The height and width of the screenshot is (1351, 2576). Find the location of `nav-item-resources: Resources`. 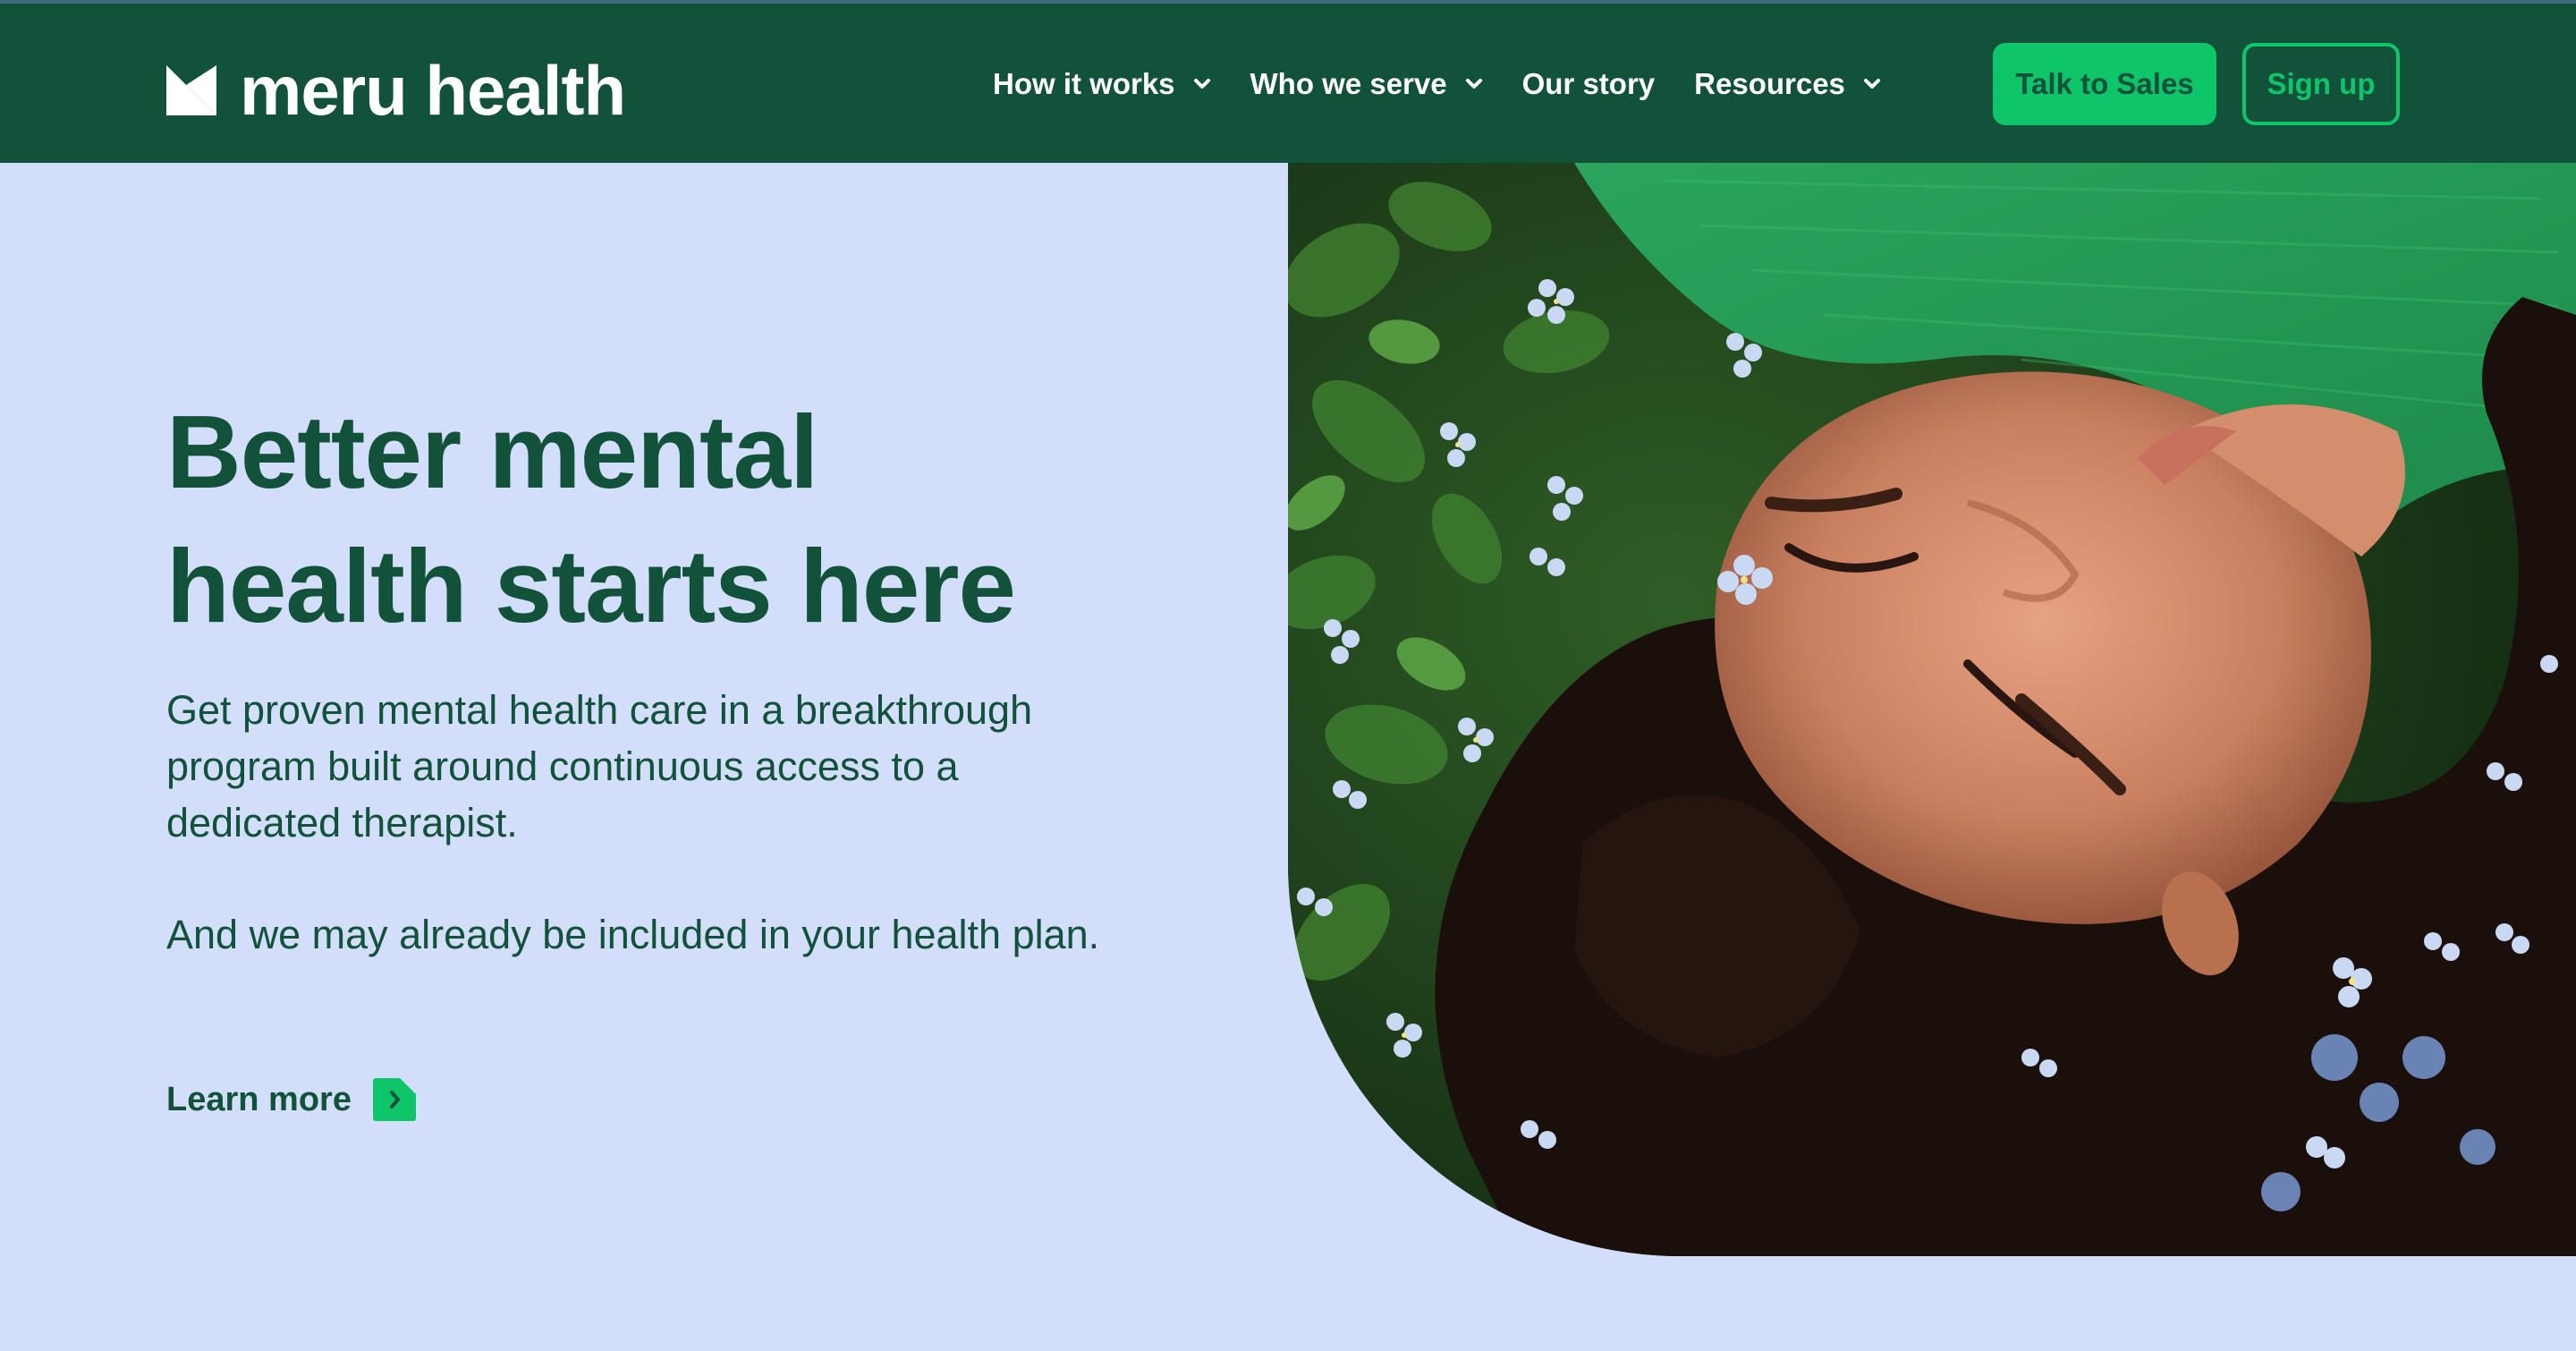

nav-item-resources: Resources is located at coordinates (1787, 84).